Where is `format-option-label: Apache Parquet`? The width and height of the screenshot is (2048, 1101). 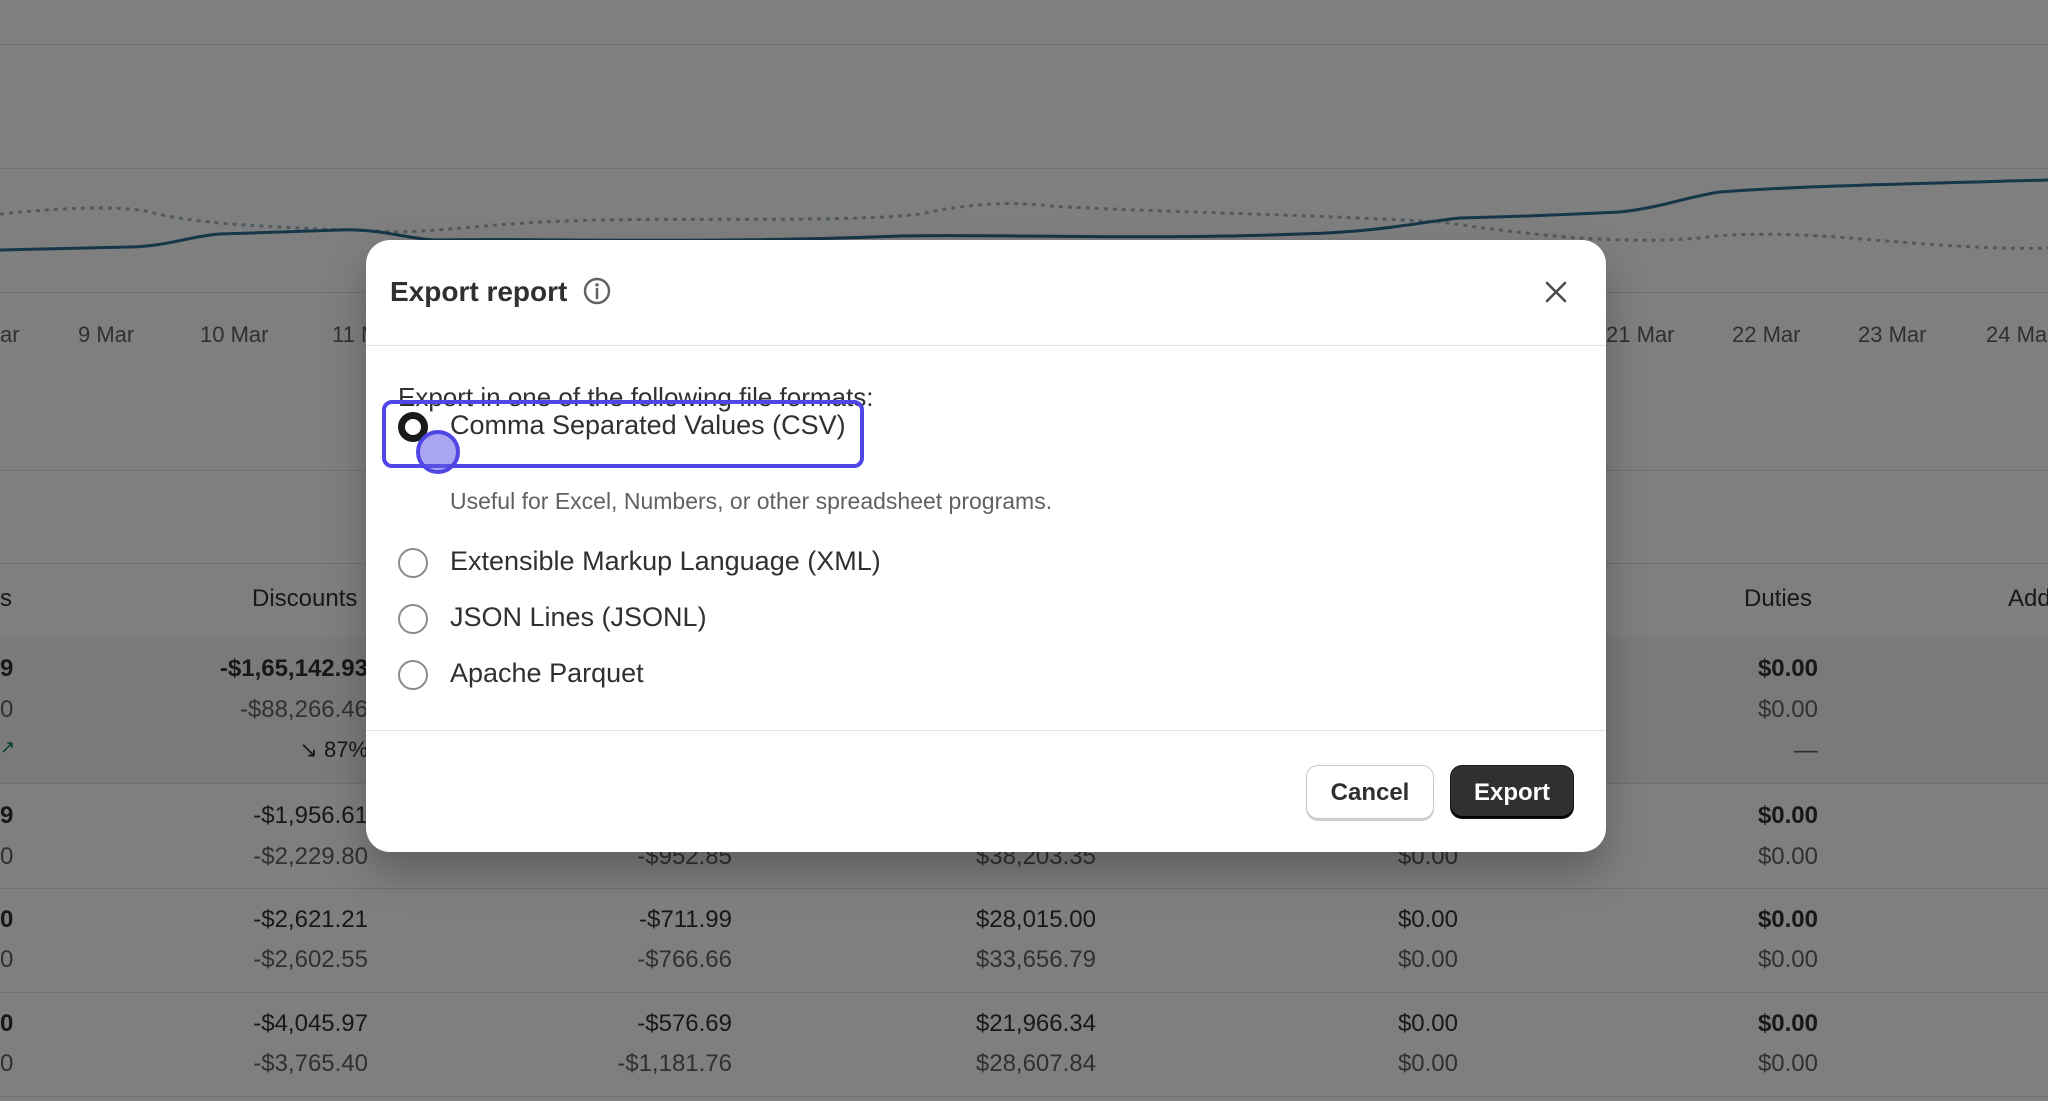 format-option-label: Apache Parquet is located at coordinates (547, 673).